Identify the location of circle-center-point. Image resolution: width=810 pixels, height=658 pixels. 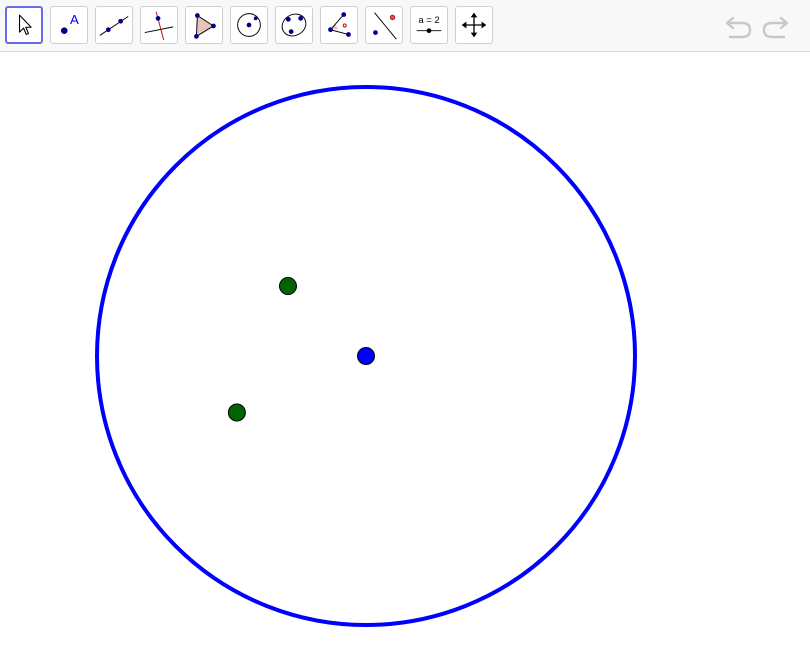
(366, 356).